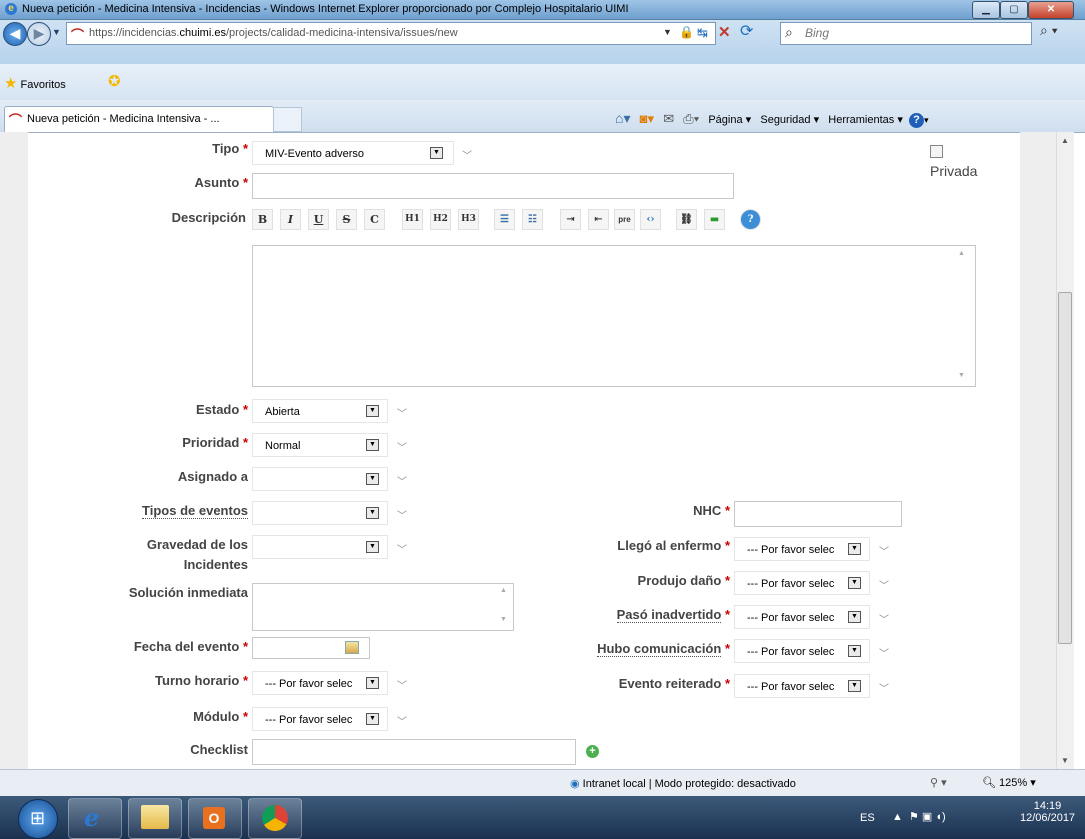 Image resolution: width=1085 pixels, height=839 pixels. What do you see at coordinates (1065, 468) in the screenshot?
I see `scrollbar-thumb` at bounding box center [1065, 468].